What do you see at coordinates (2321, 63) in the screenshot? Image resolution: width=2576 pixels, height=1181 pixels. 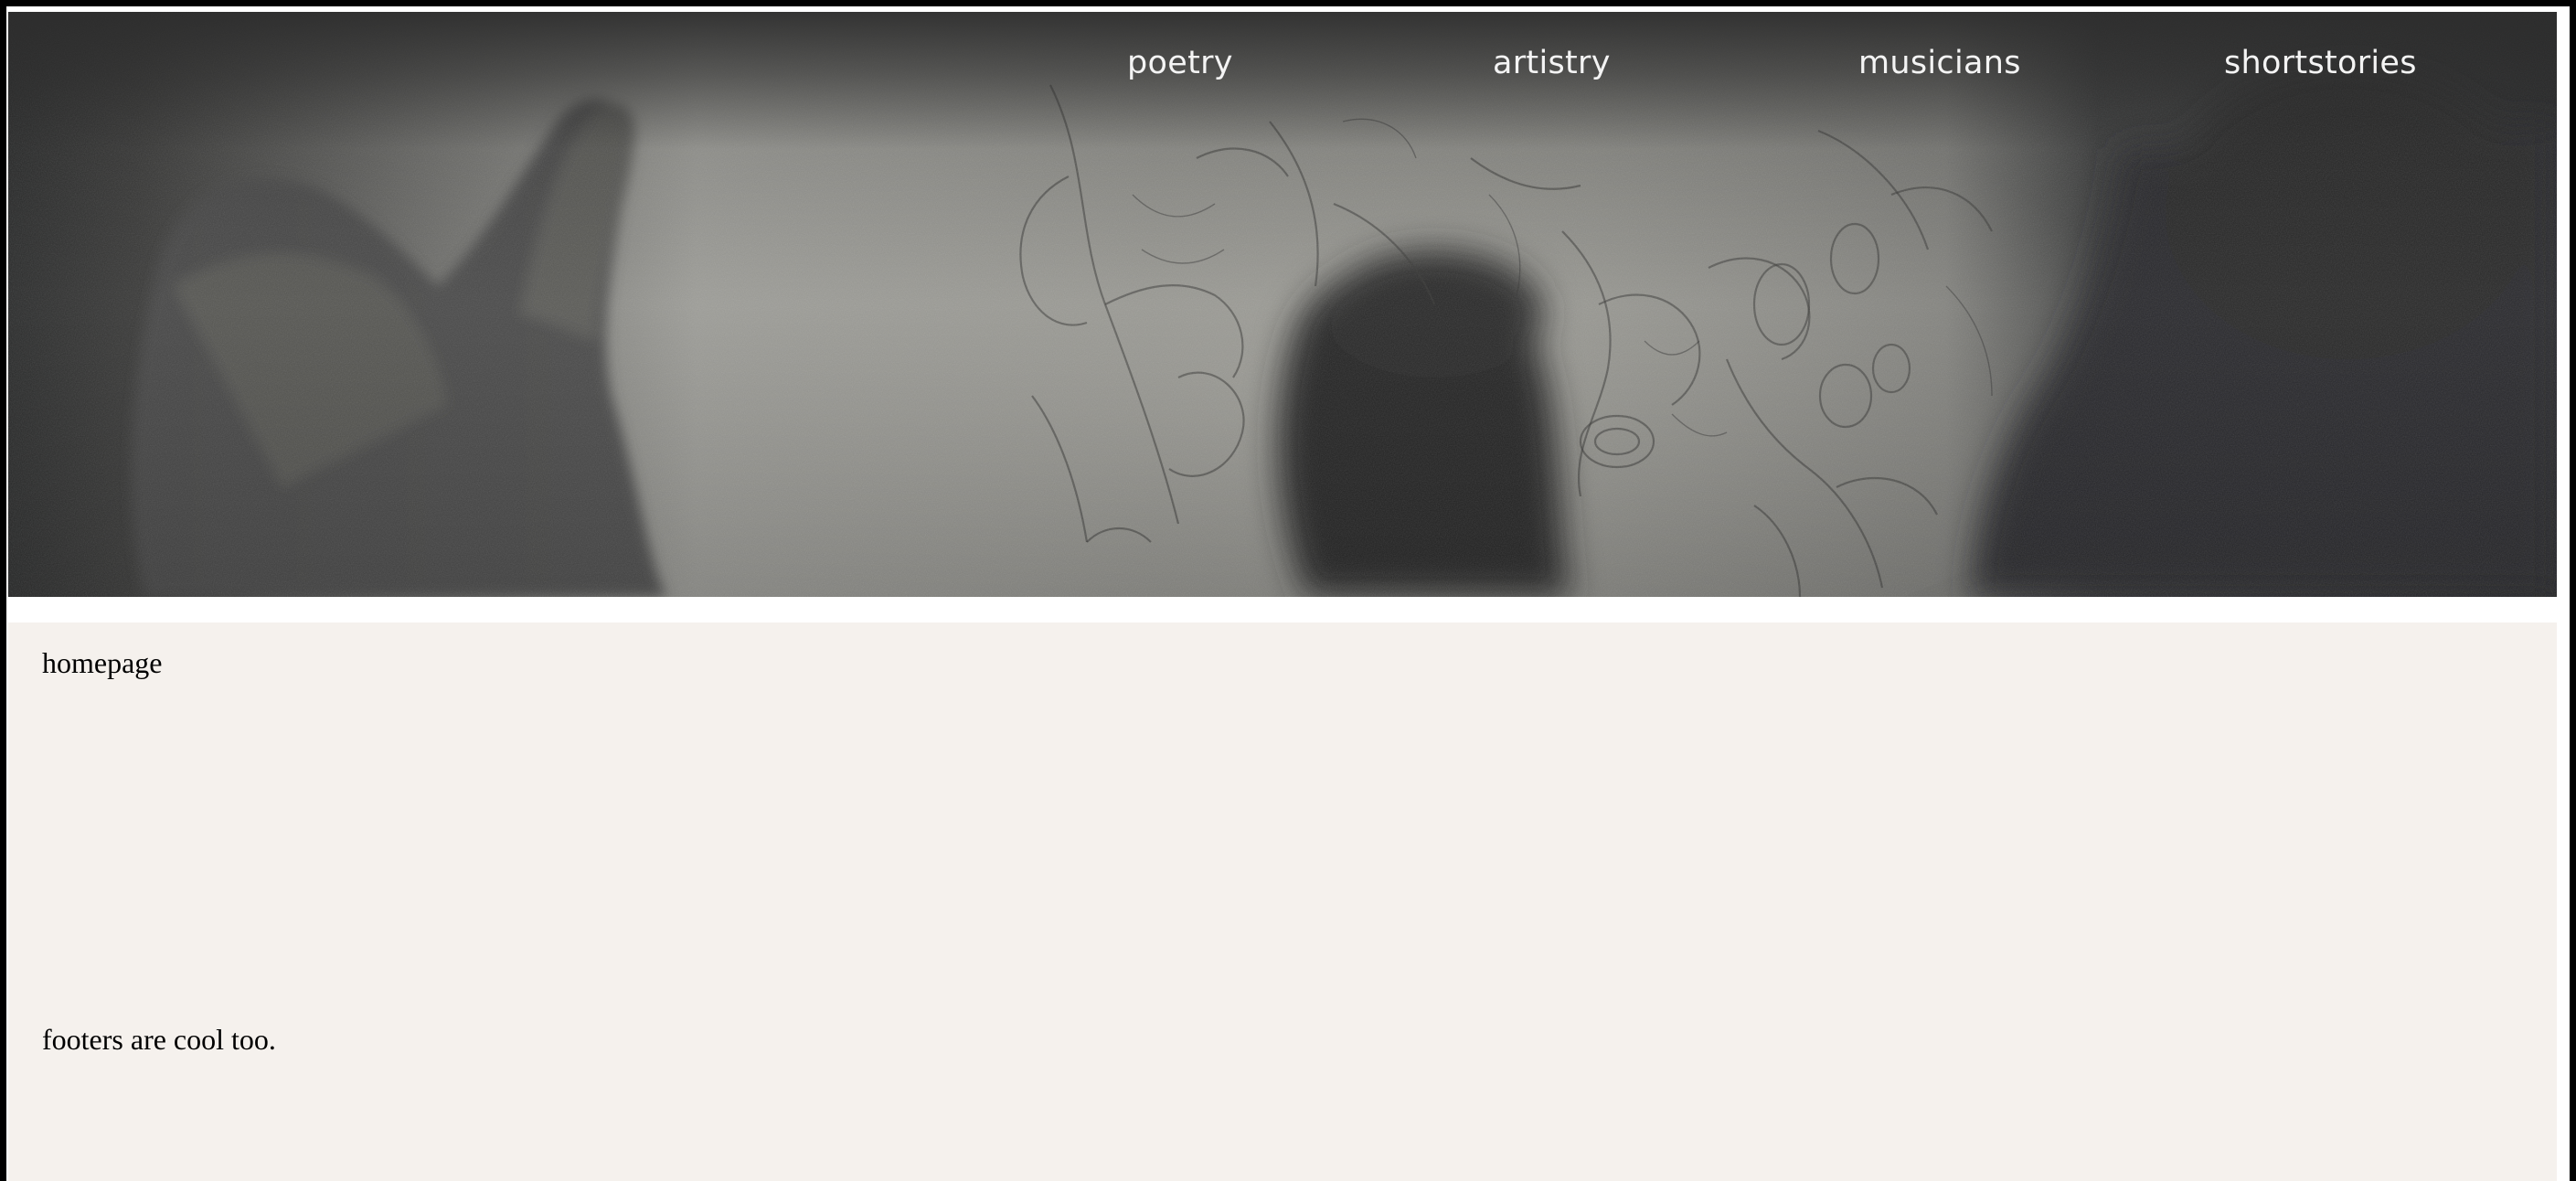 I see `nav-link-shortstories: shortstories` at bounding box center [2321, 63].